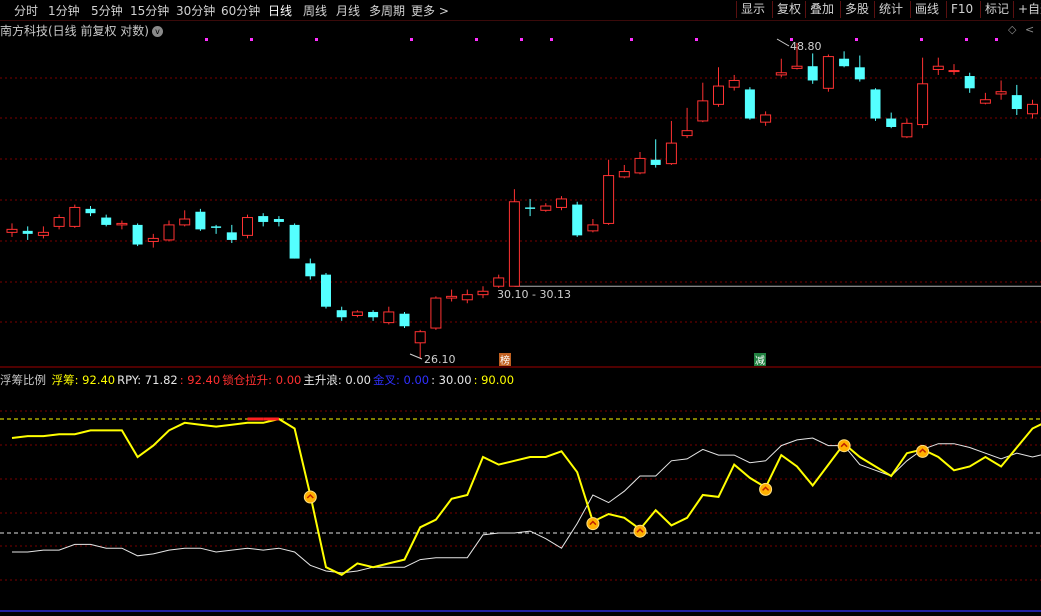 This screenshot has height=616, width=1041. What do you see at coordinates (451, 380) in the screenshot?
I see `indicator-value-6: : 30.00` at bounding box center [451, 380].